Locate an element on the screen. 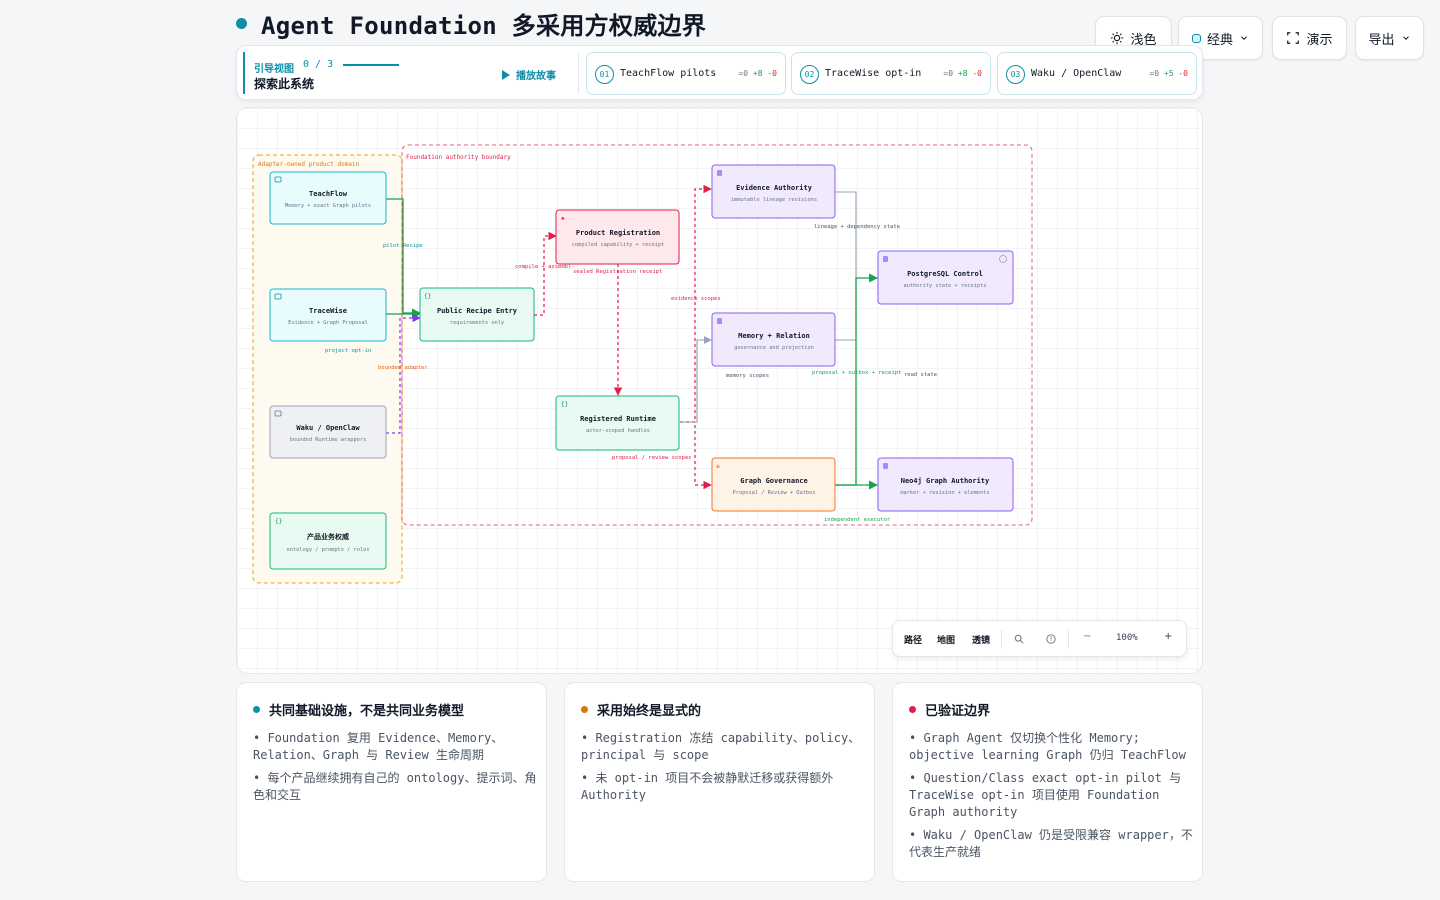 Image resolution: width=1440 pixels, height=900 pixels. node-product-authority: {} 产品业务权威 ontology / prompts / roles is located at coordinates (328, 541).